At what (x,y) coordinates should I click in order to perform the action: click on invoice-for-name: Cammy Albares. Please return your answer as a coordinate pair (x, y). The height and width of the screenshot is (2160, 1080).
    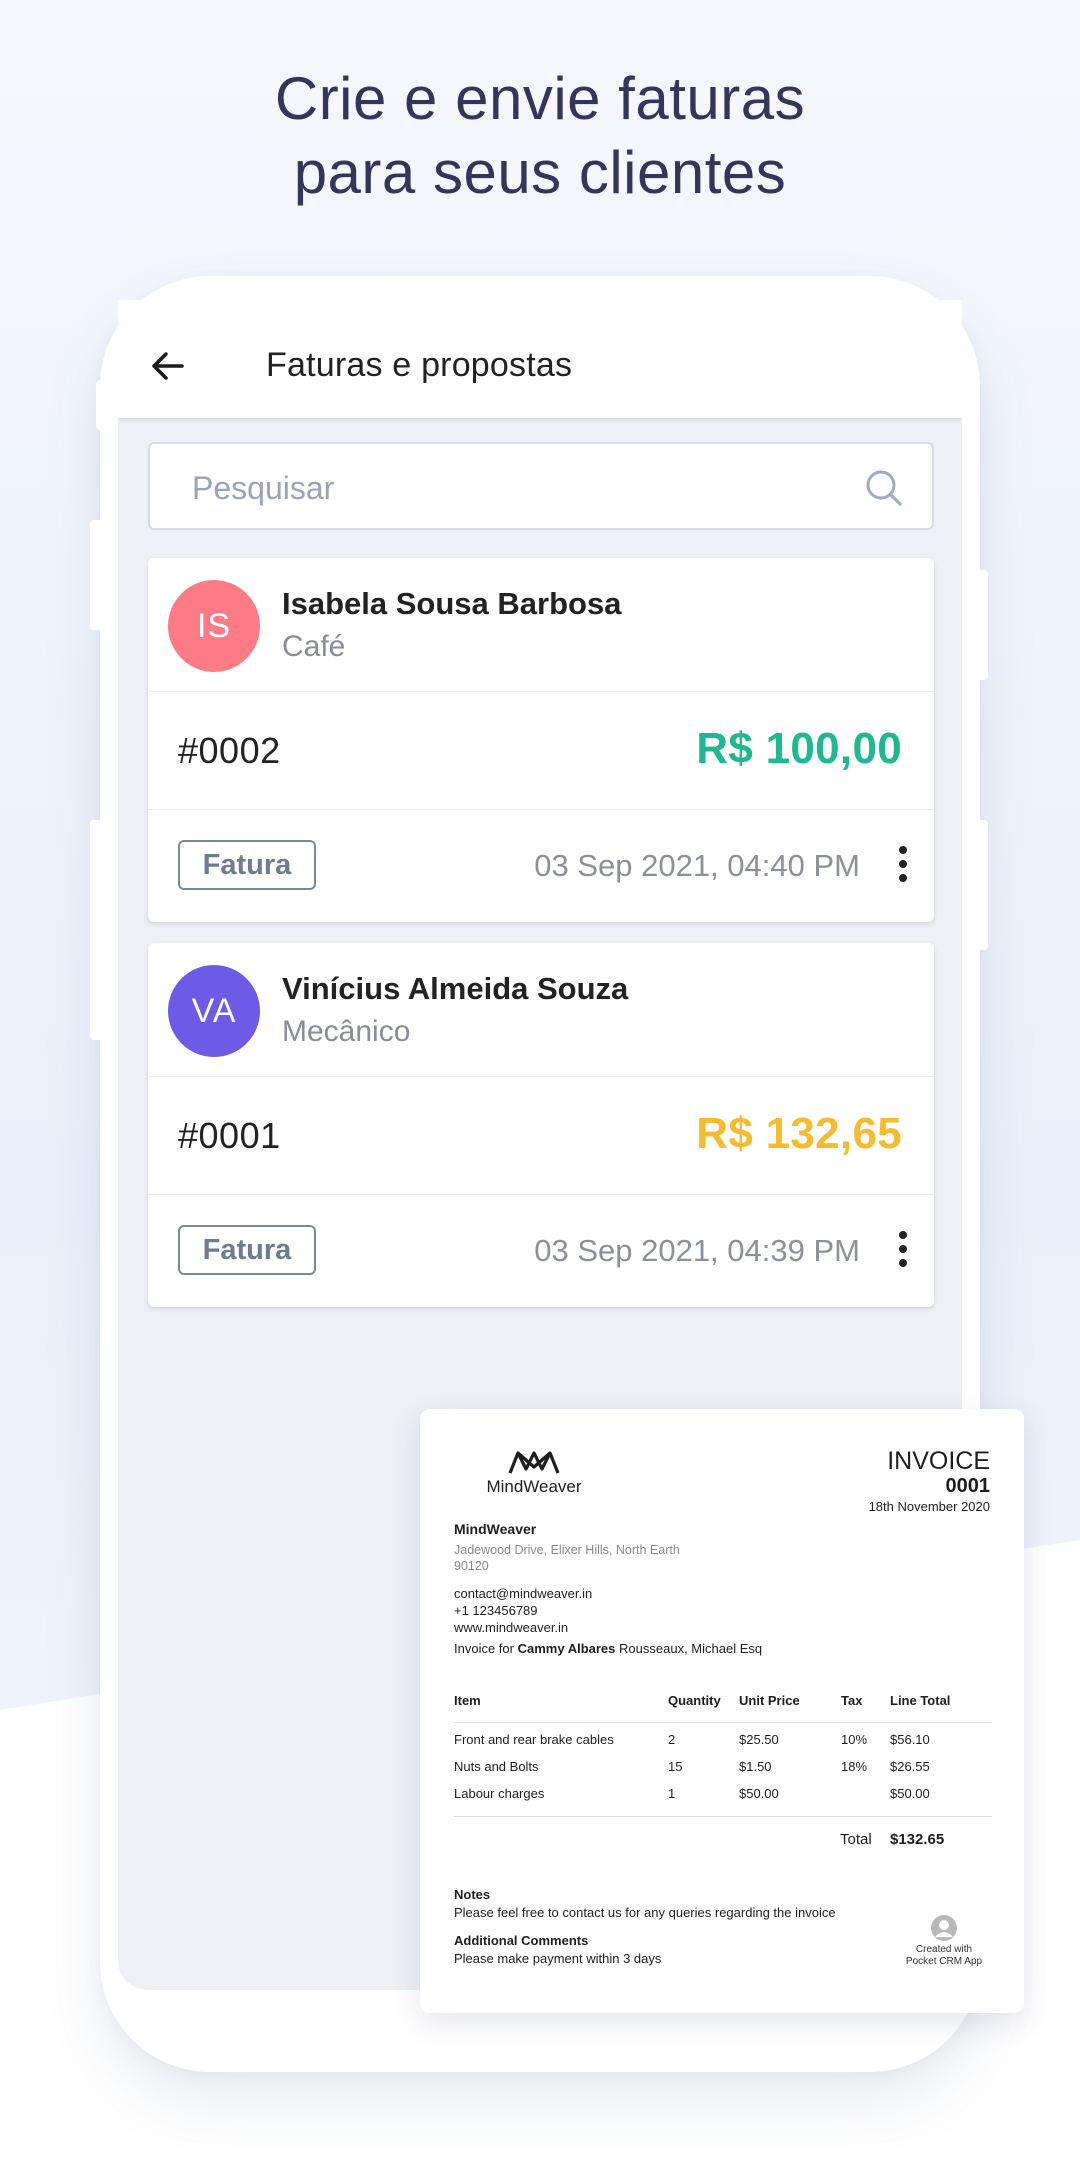
    Looking at the image, I should click on (566, 1648).